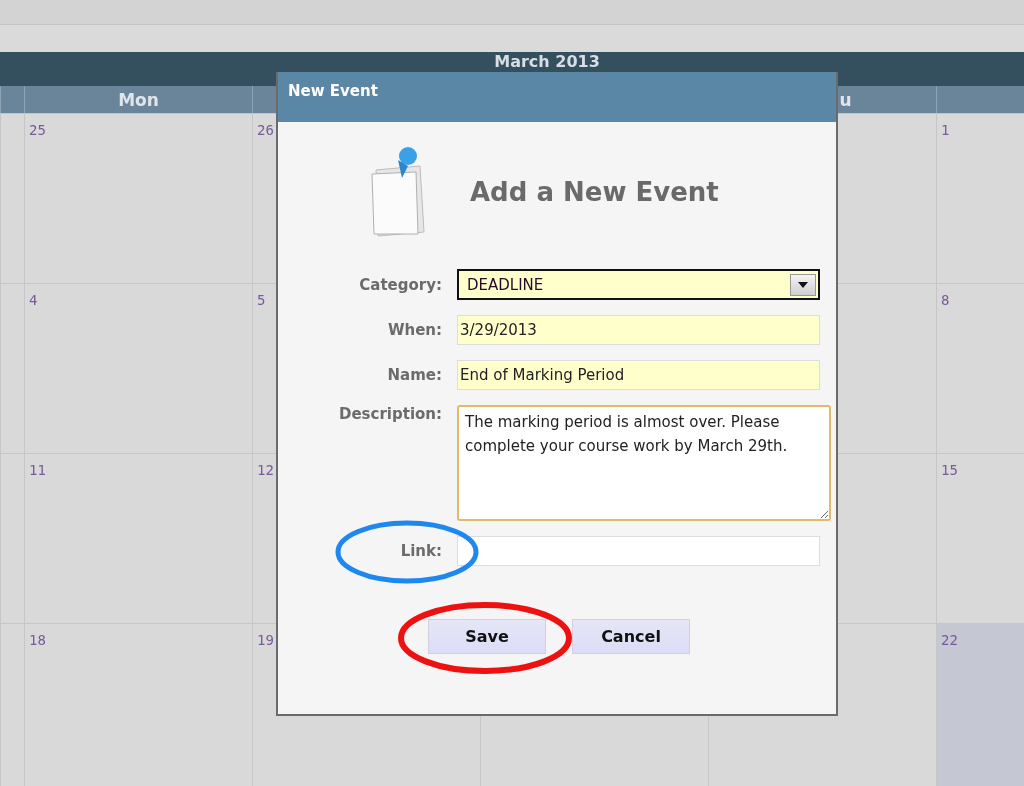 The width and height of the screenshot is (1024, 786). Describe the element at coordinates (945, 130) in the screenshot. I see `day-number: 1` at that location.